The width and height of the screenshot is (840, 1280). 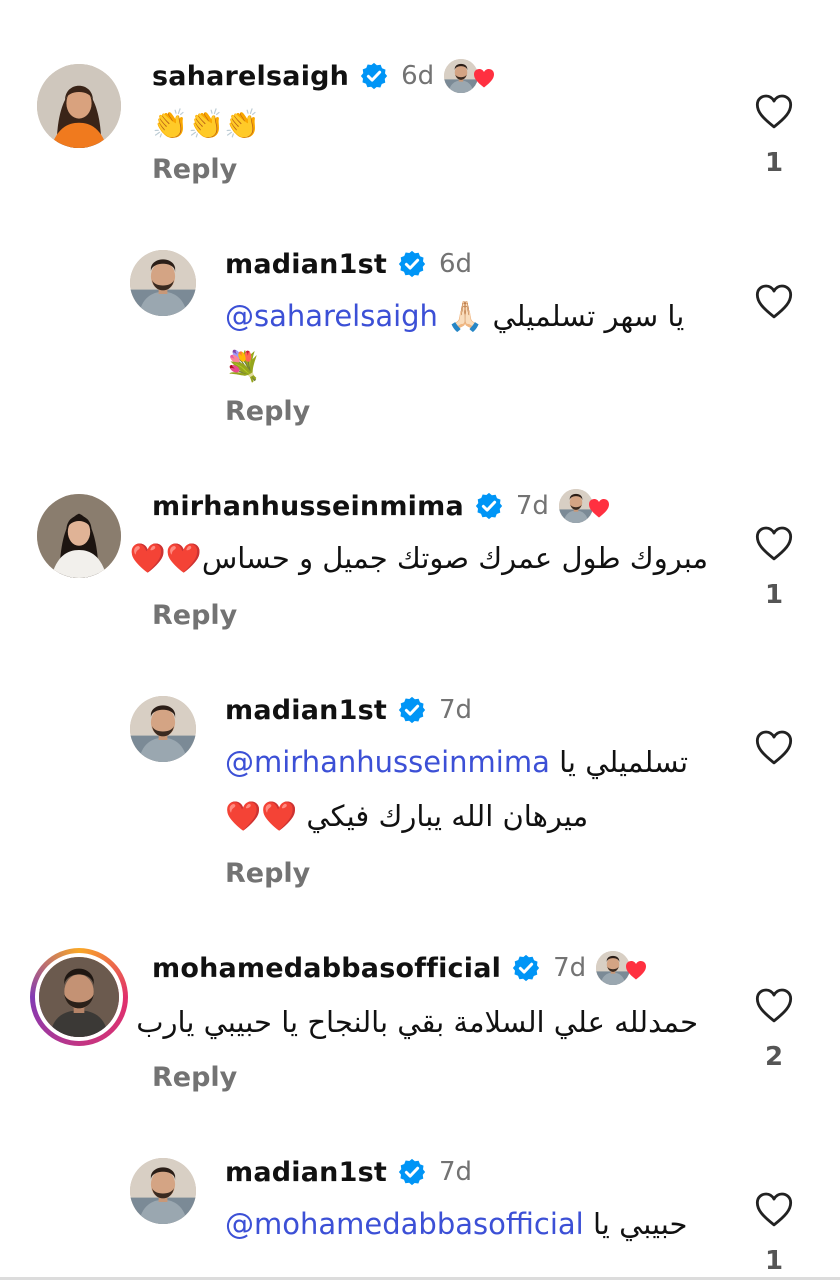 I want to click on comment-header: madian1st 6d, so click(x=348, y=264).